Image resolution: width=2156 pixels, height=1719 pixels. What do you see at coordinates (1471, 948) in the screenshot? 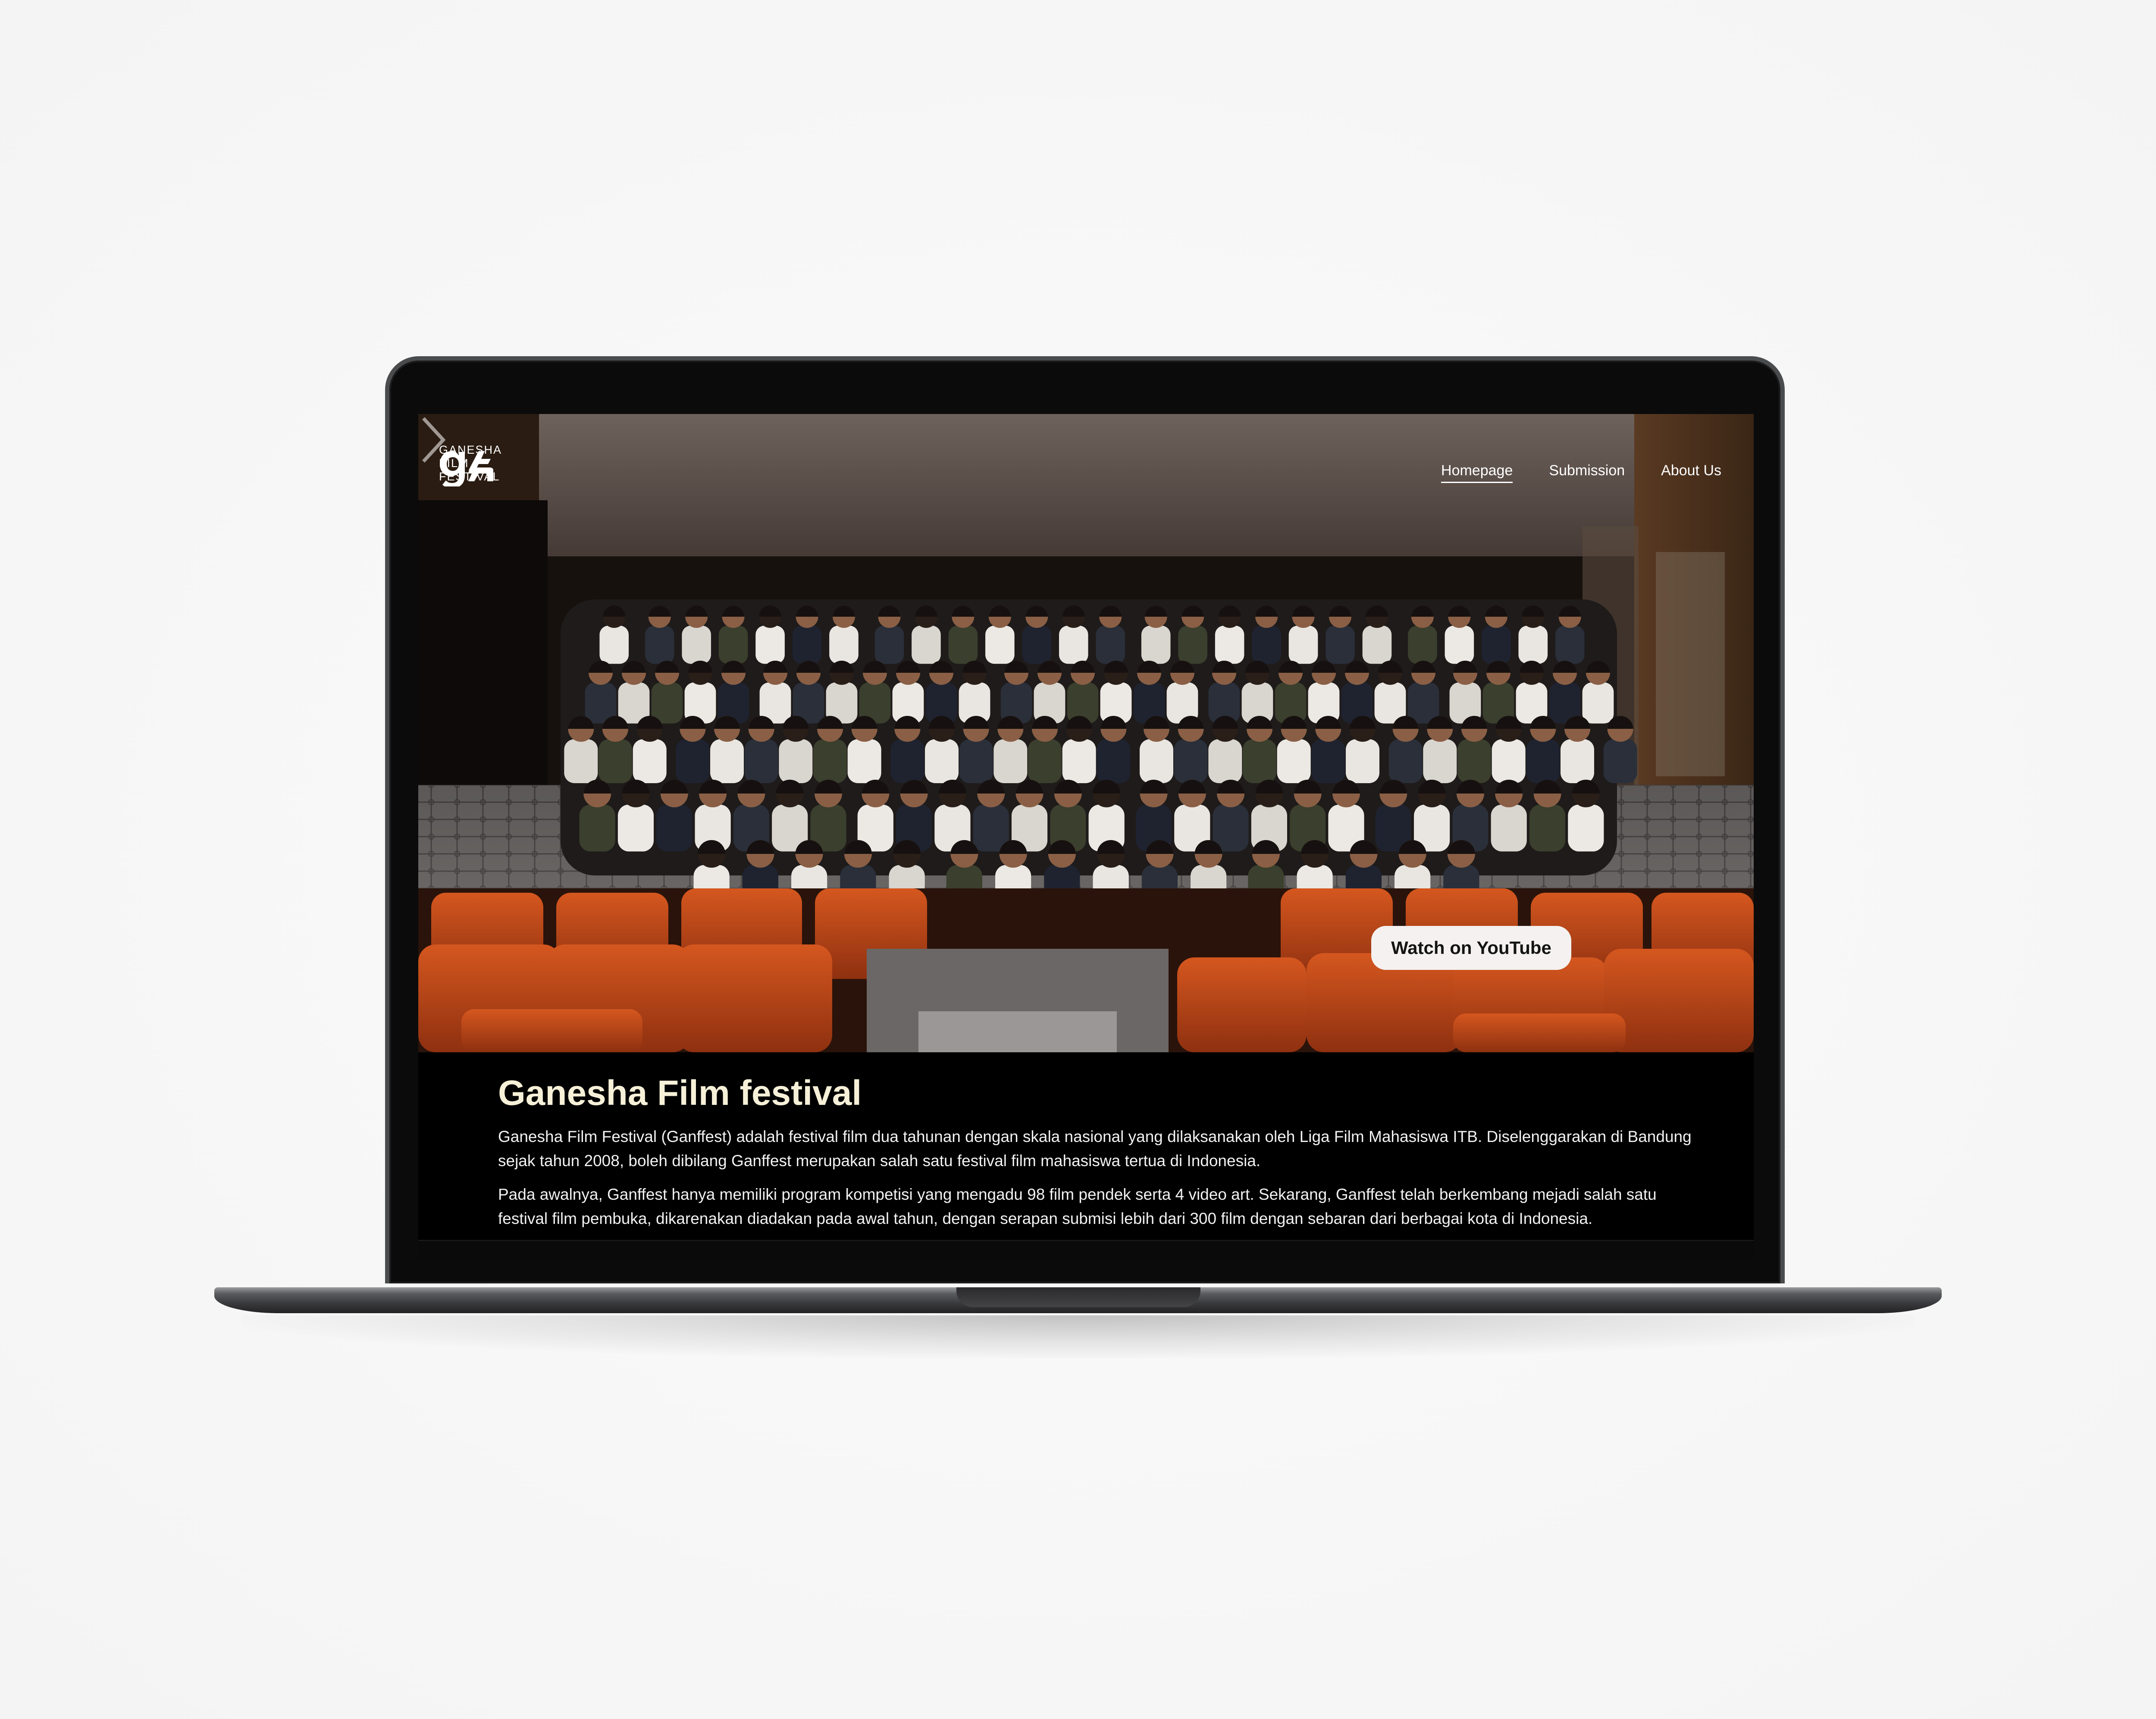
I see `watch-on-youtube-button: Watch on YouTube` at bounding box center [1471, 948].